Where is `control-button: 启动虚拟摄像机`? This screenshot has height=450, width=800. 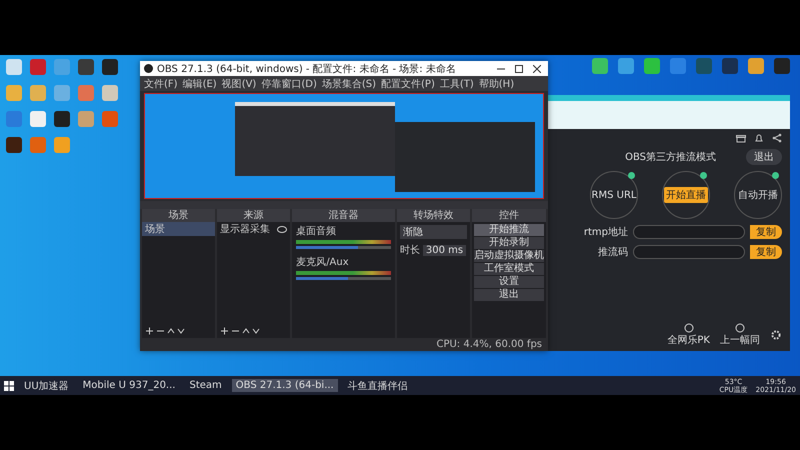 control-button: 启动虚拟摄像机 is located at coordinates (509, 256).